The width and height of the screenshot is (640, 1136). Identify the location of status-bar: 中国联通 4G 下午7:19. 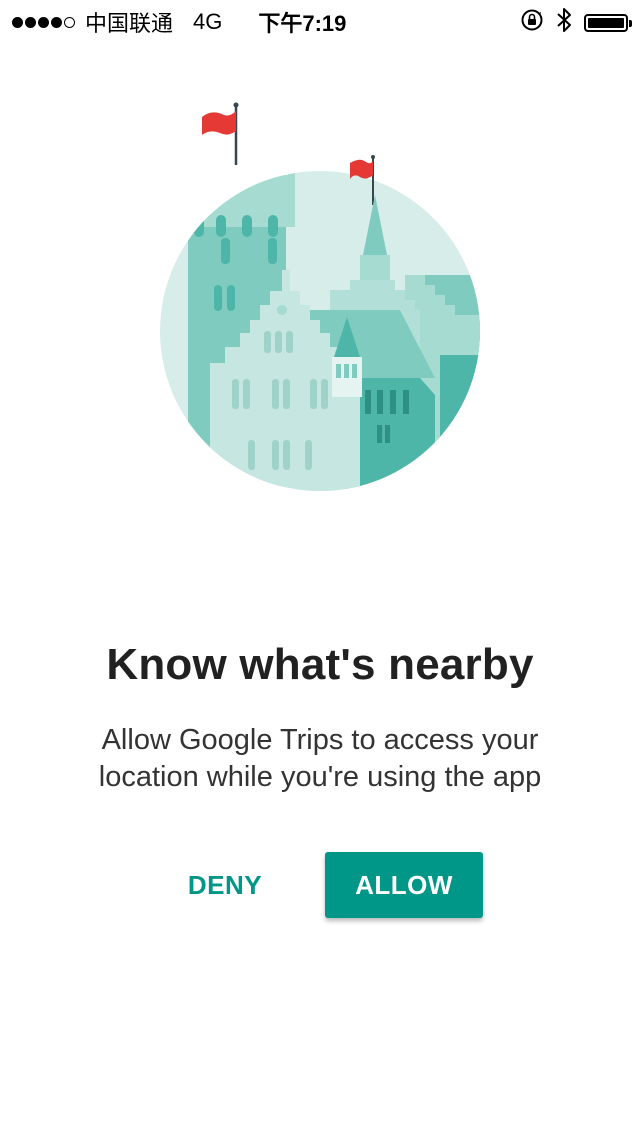
(320, 20).